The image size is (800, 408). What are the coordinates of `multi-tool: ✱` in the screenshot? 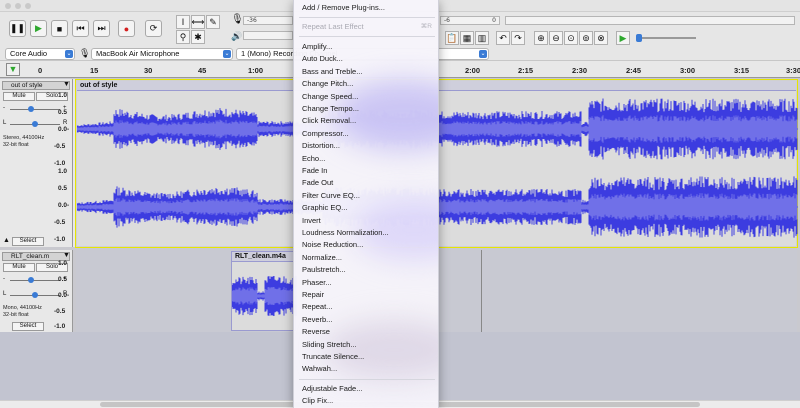 It's located at (198, 37).